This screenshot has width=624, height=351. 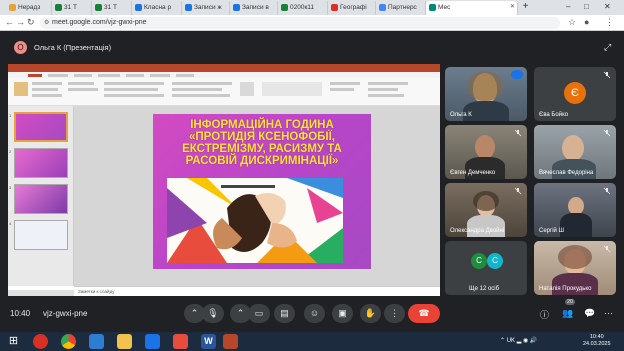 What do you see at coordinates (12, 7) in the screenshot?
I see `tab-favicon-icon` at bounding box center [12, 7].